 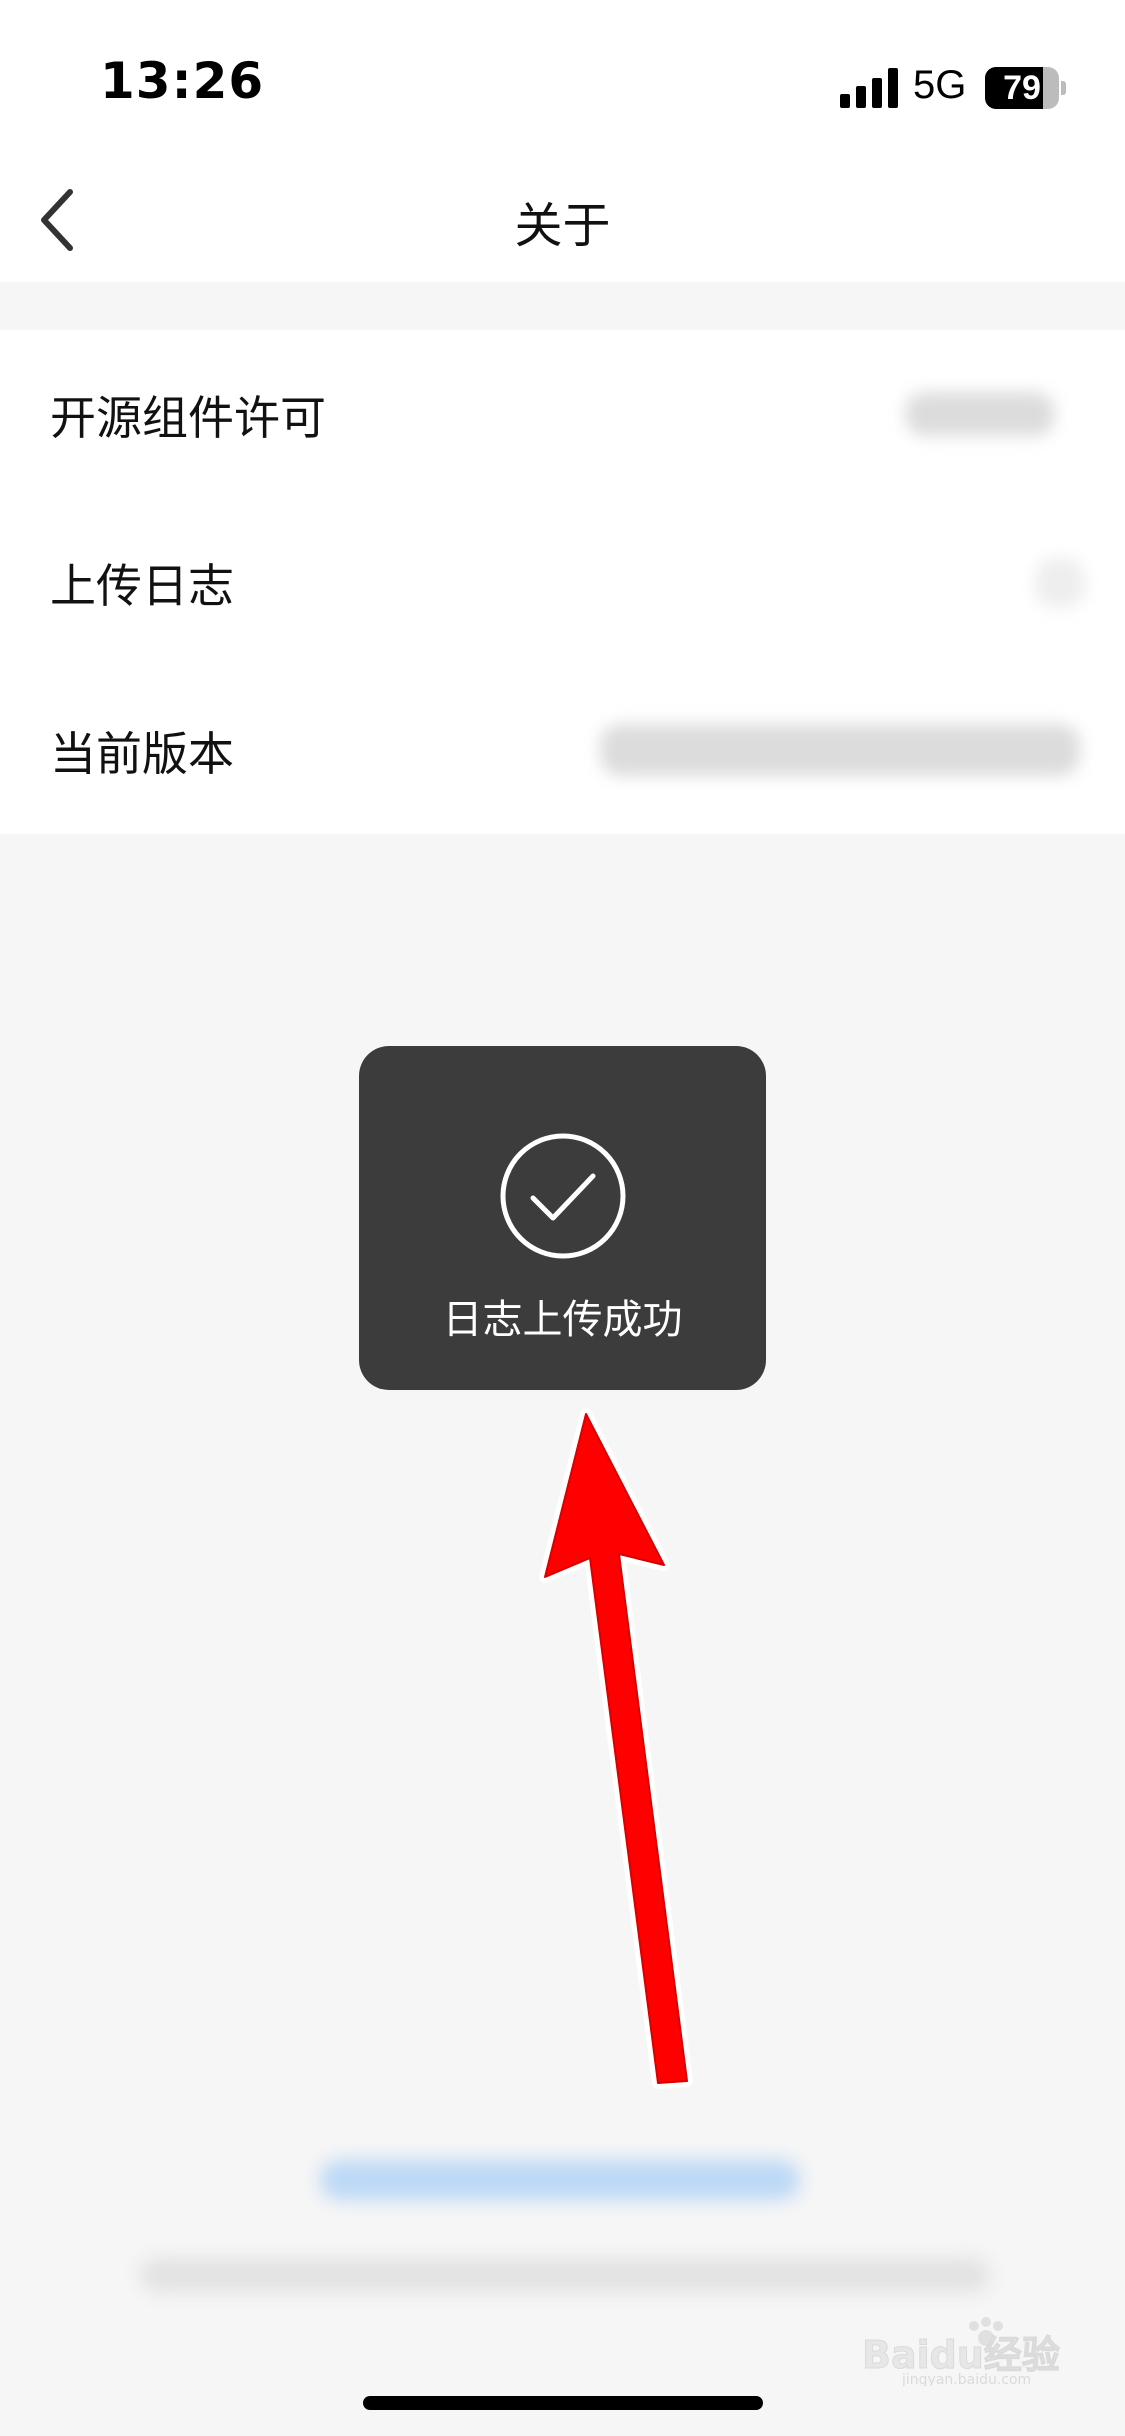 What do you see at coordinates (869, 88) in the screenshot?
I see `signal-strength-icon` at bounding box center [869, 88].